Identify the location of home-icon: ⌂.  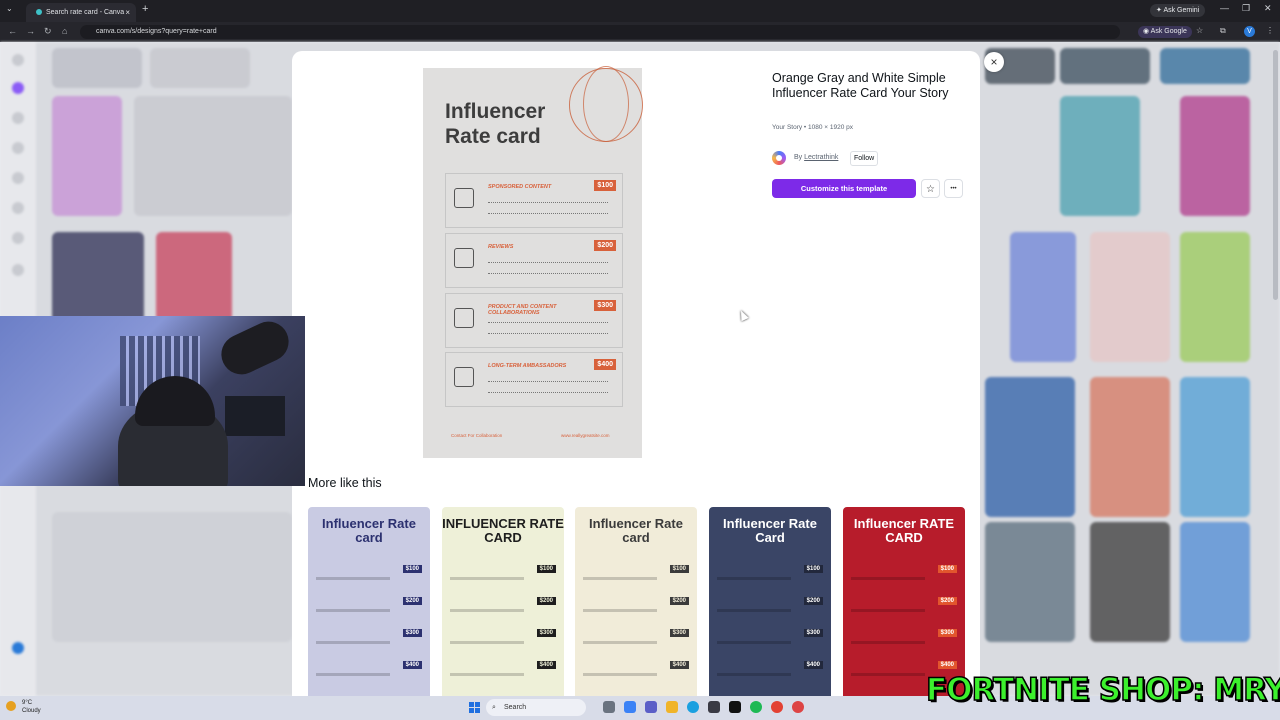
(64, 31).